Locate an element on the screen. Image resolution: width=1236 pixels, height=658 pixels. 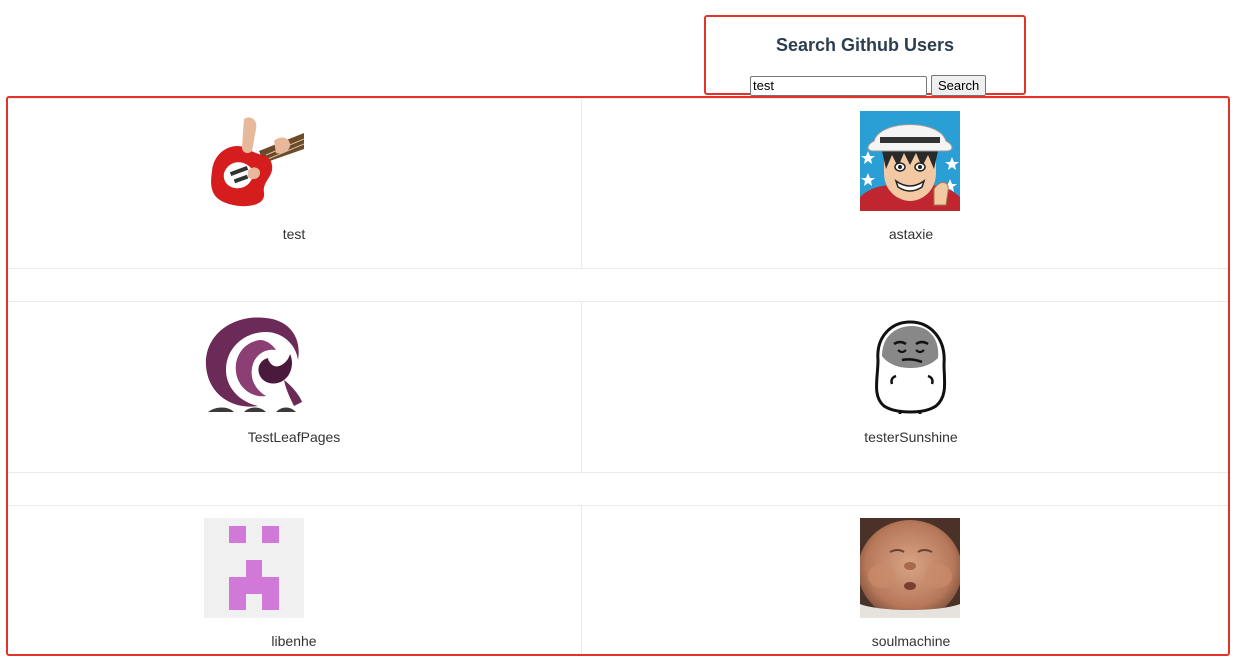
user-login: TestLeafPages is located at coordinates (294, 437).